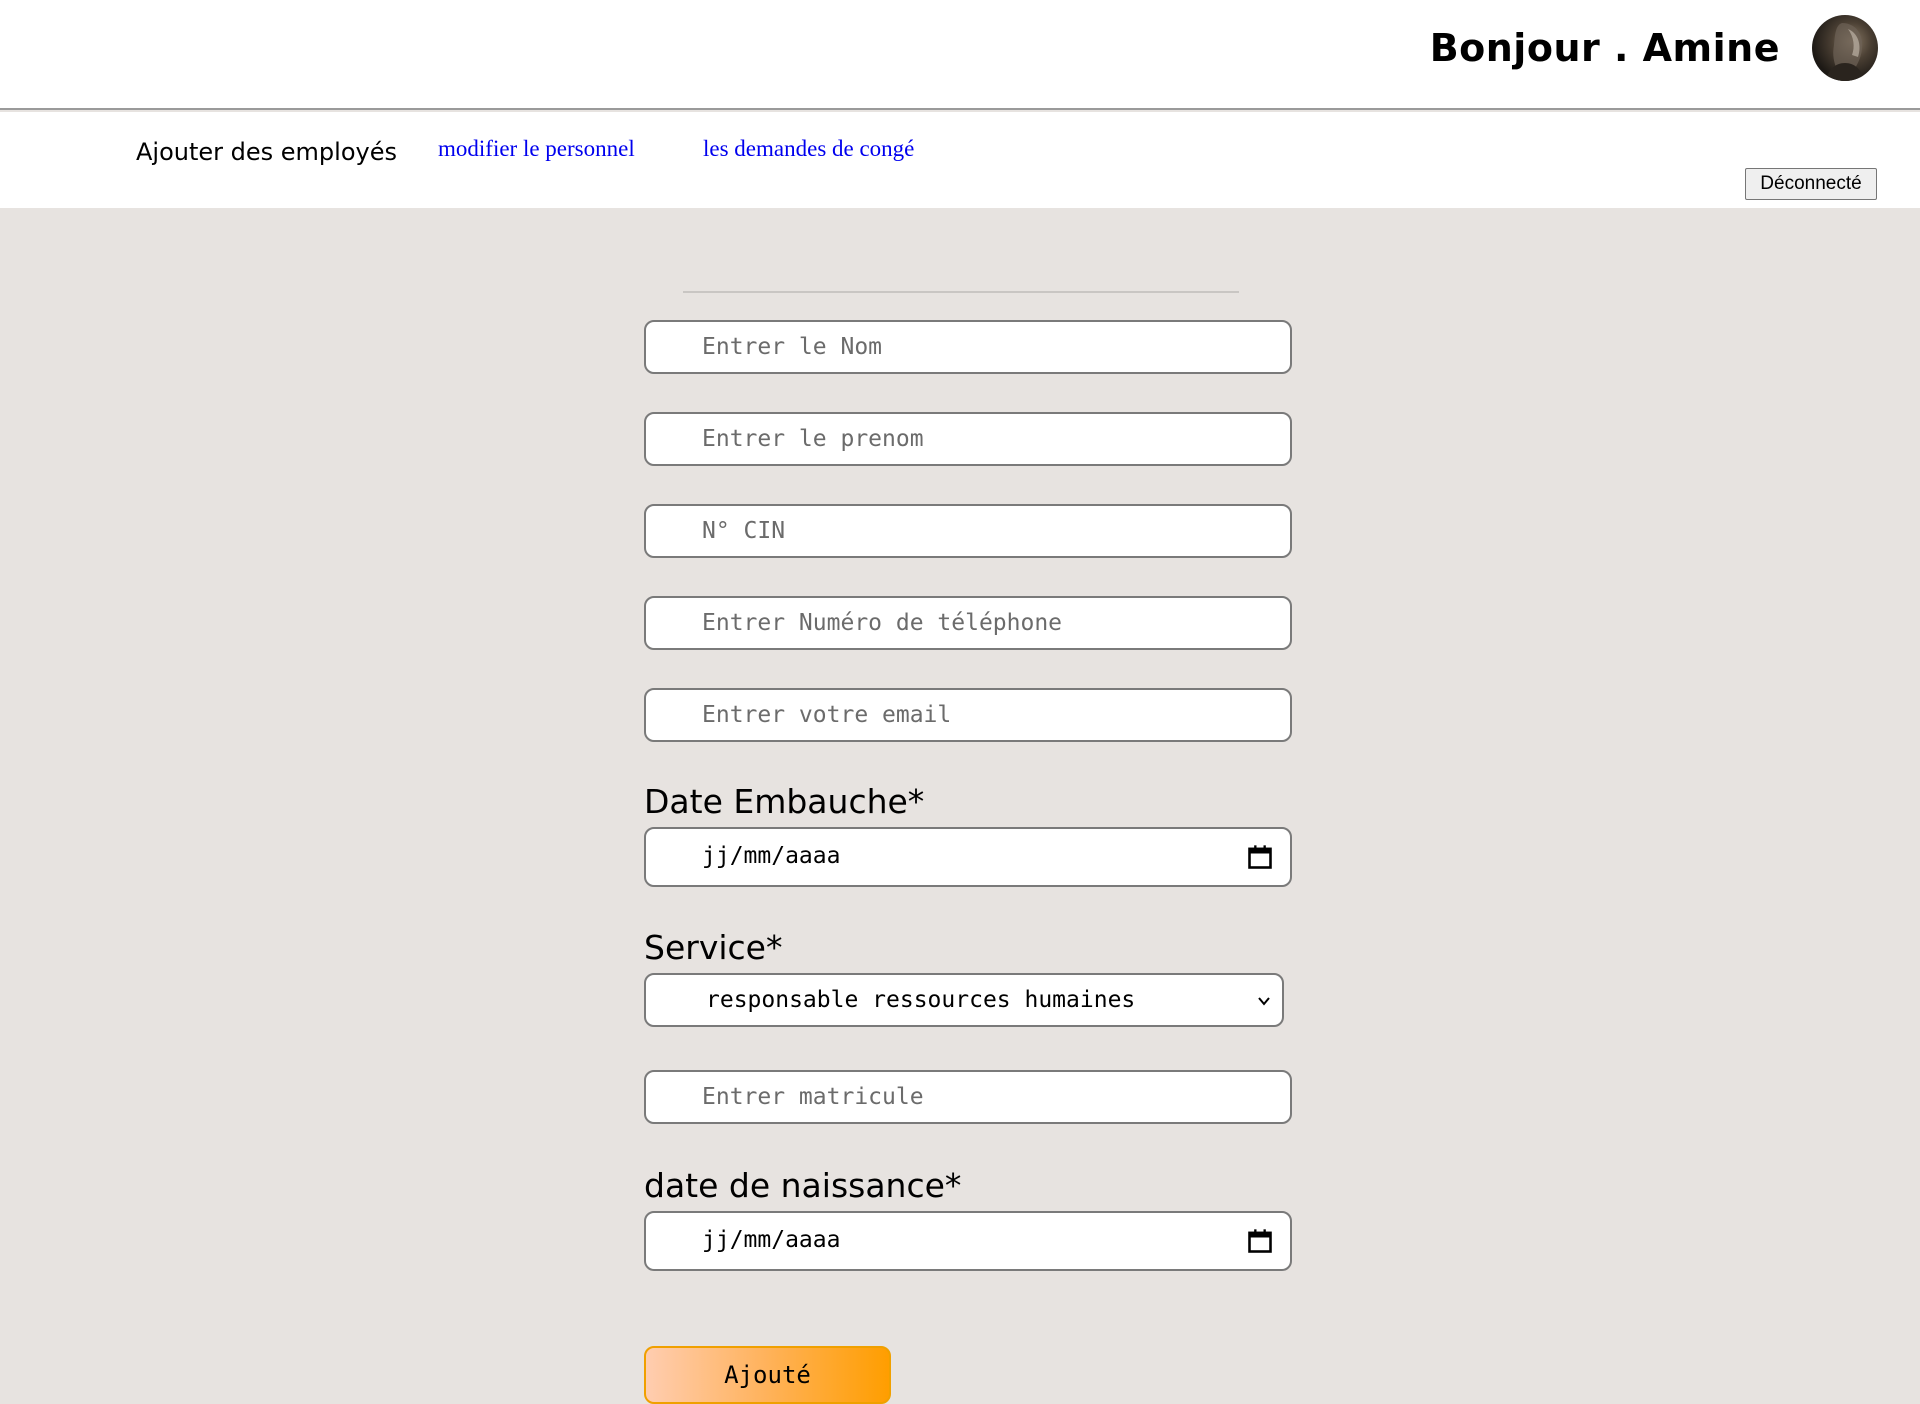 The image size is (1920, 1404). I want to click on chevron-down-icon, so click(1264, 1001).